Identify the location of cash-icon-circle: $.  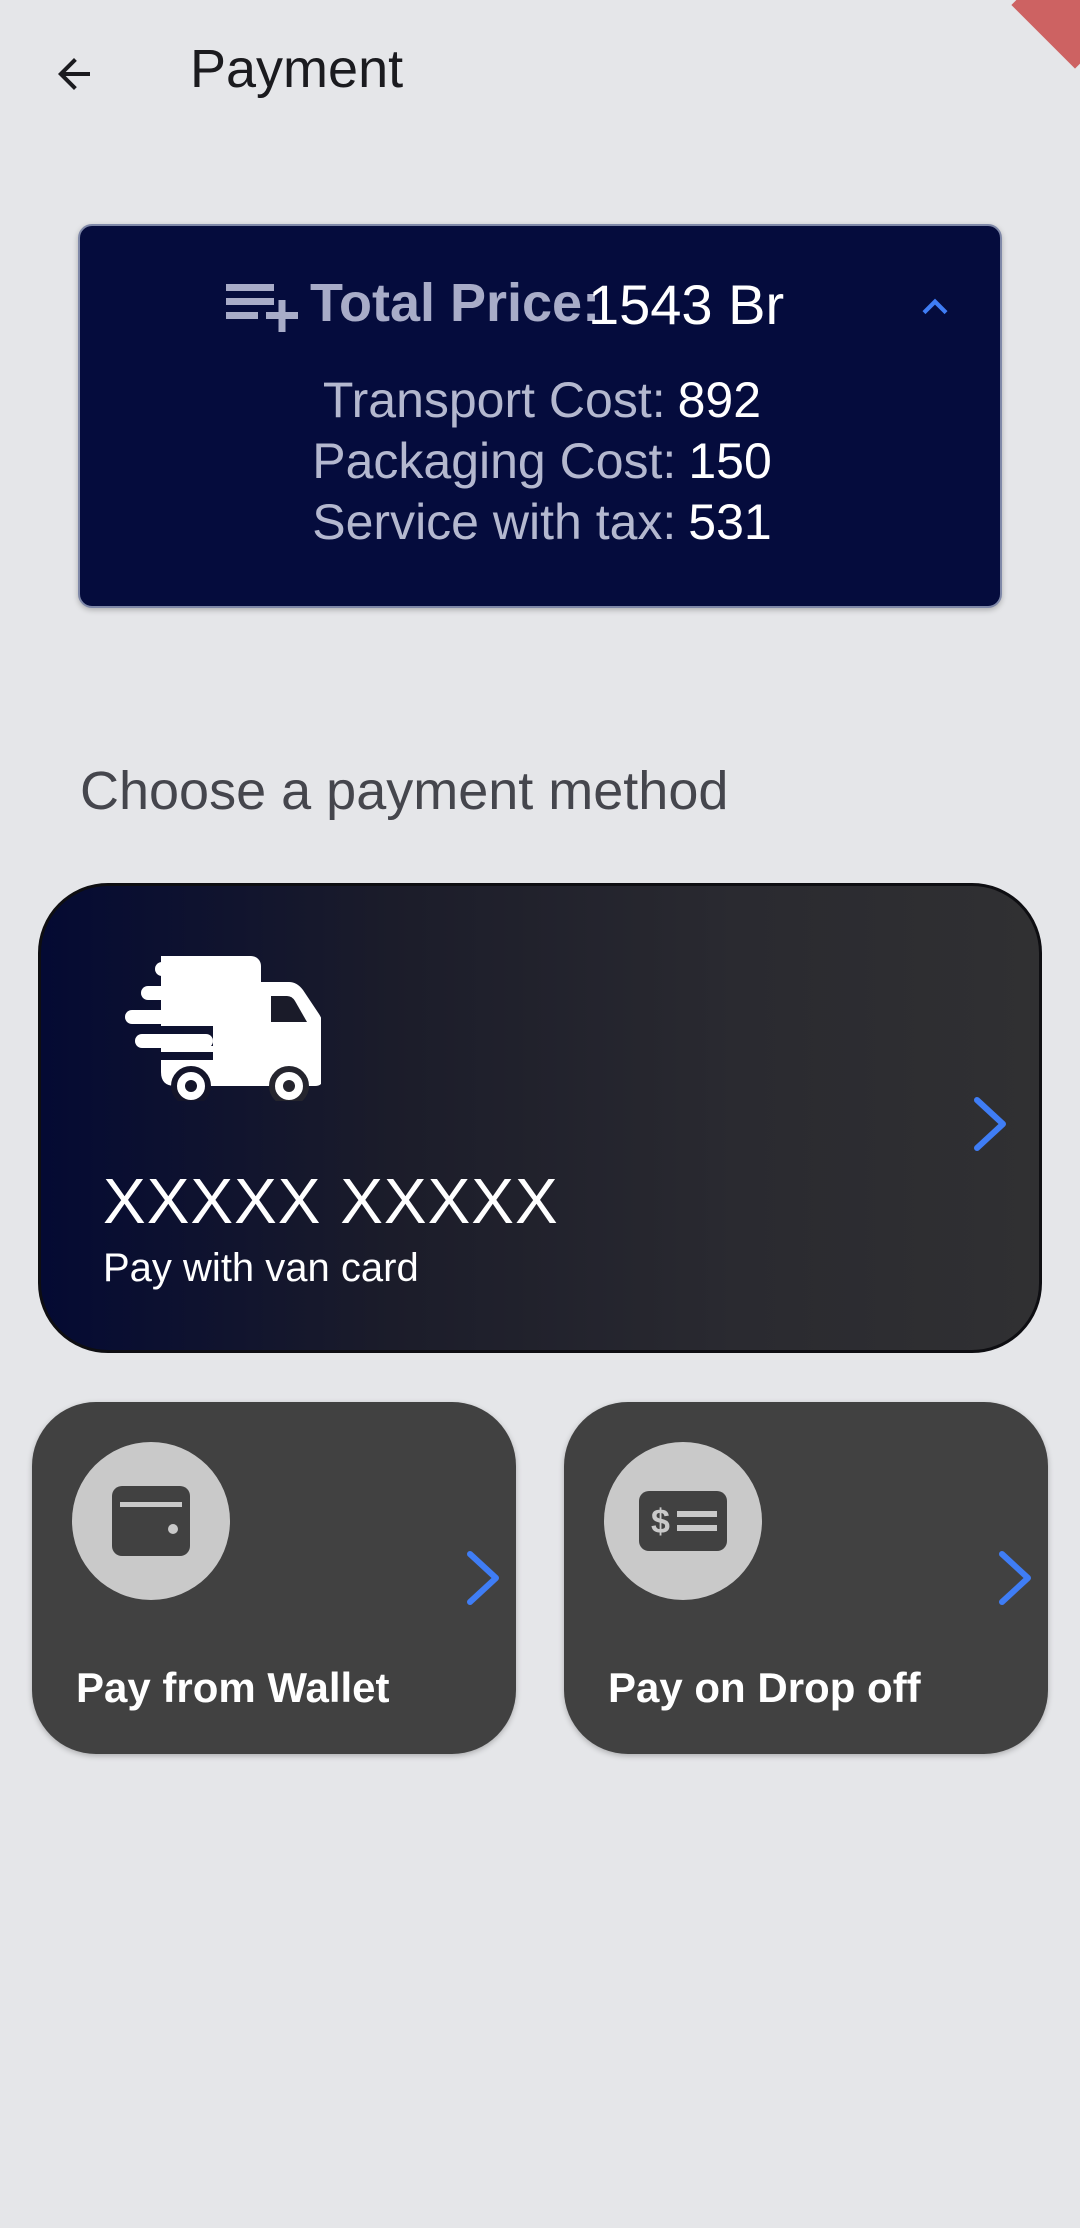
(683, 1521).